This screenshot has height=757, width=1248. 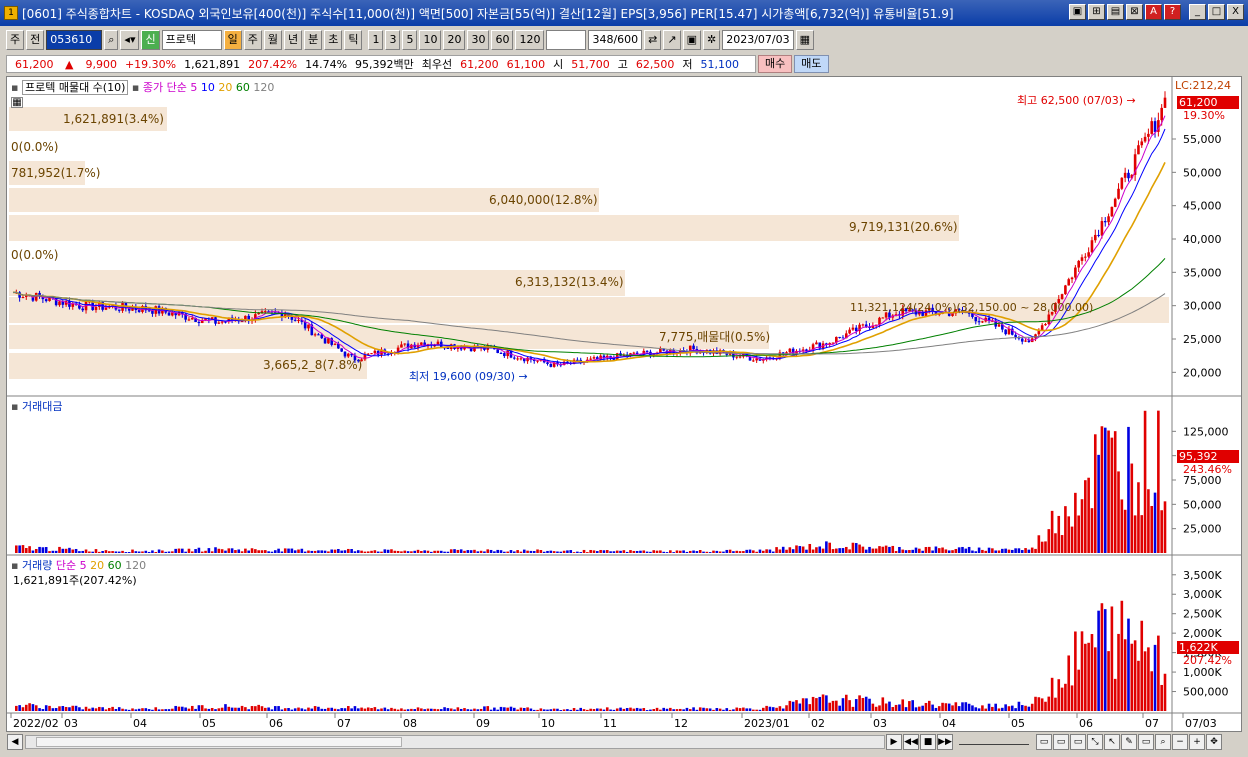 What do you see at coordinates (1095, 742) in the screenshot?
I see `arrange-icon: ⤡` at bounding box center [1095, 742].